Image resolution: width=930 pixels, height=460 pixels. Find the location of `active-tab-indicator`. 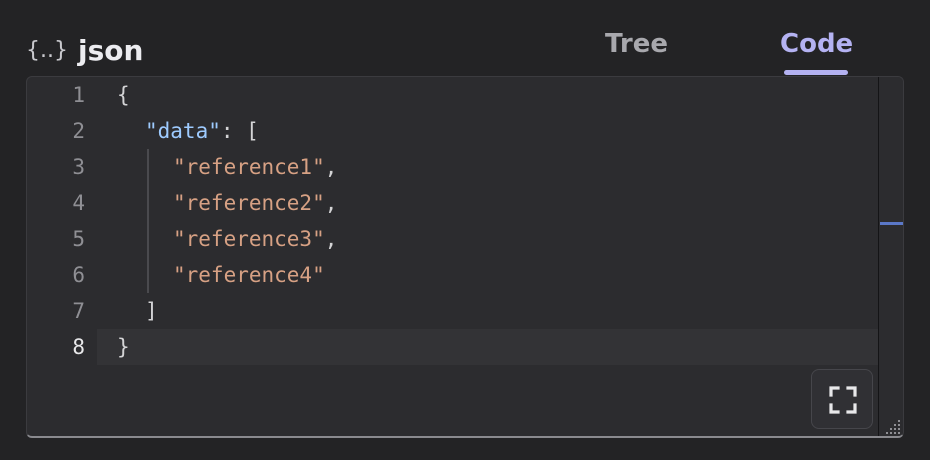

active-tab-indicator is located at coordinates (816, 72).